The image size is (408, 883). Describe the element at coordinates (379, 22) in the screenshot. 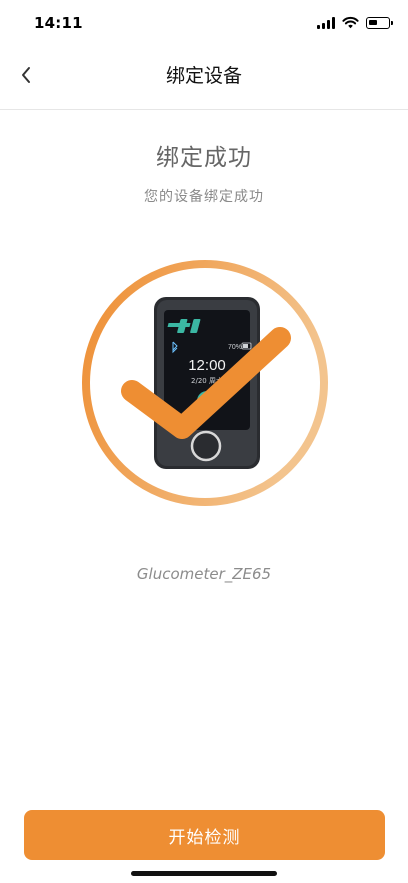

I see `battery-icon` at that location.